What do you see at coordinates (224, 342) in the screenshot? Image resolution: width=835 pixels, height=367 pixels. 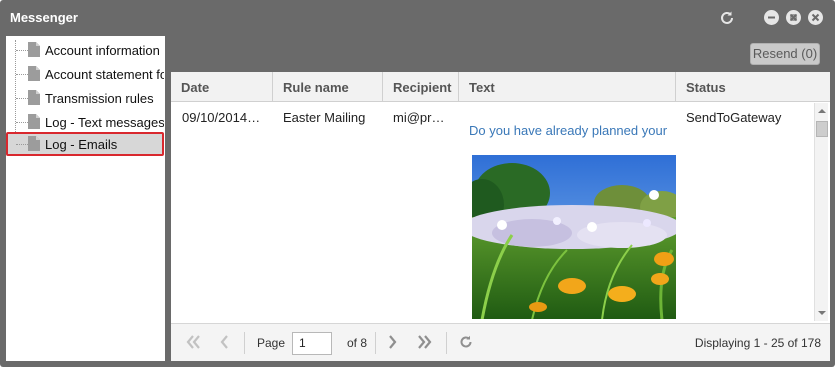 I see `previous-page-icon` at bounding box center [224, 342].